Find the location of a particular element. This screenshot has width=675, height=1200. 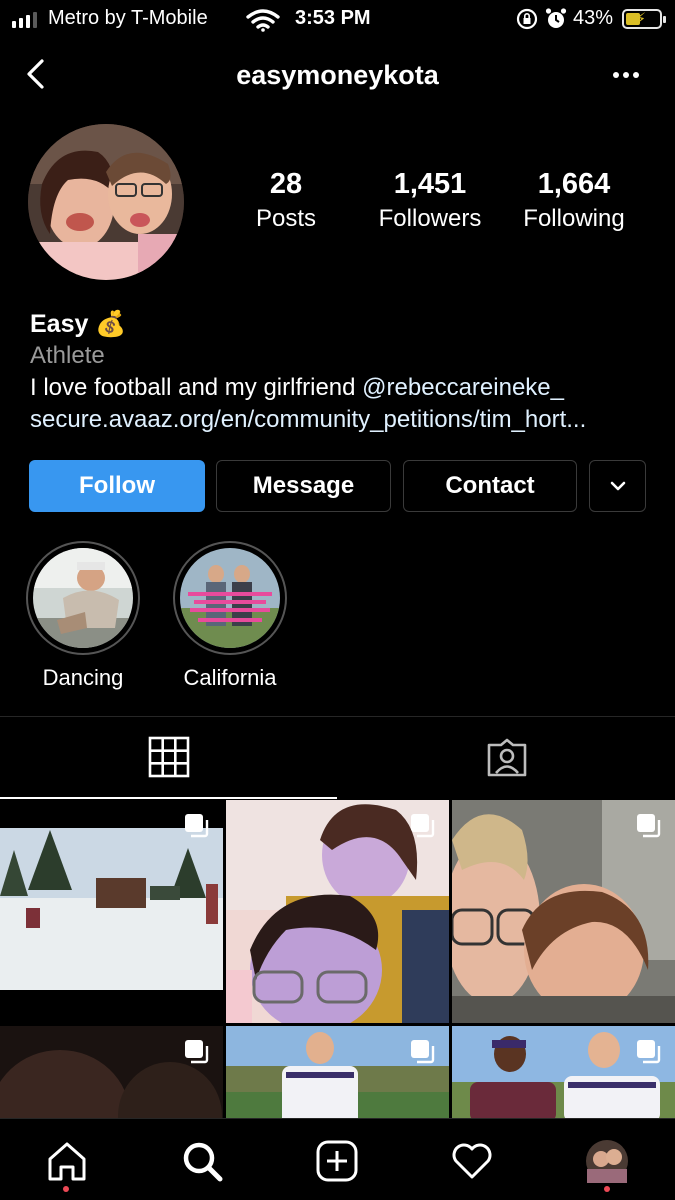

nav-search is located at coordinates (202, 1161).